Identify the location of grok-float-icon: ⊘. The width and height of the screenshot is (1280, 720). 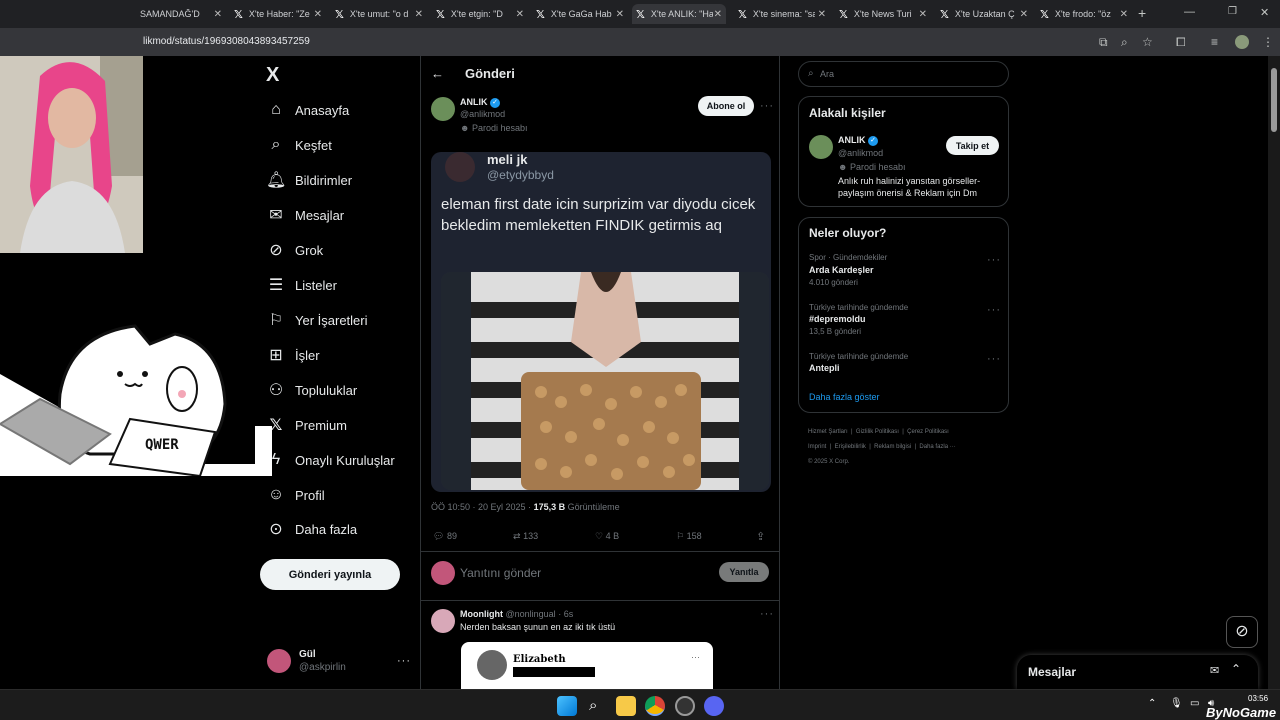
(1242, 632).